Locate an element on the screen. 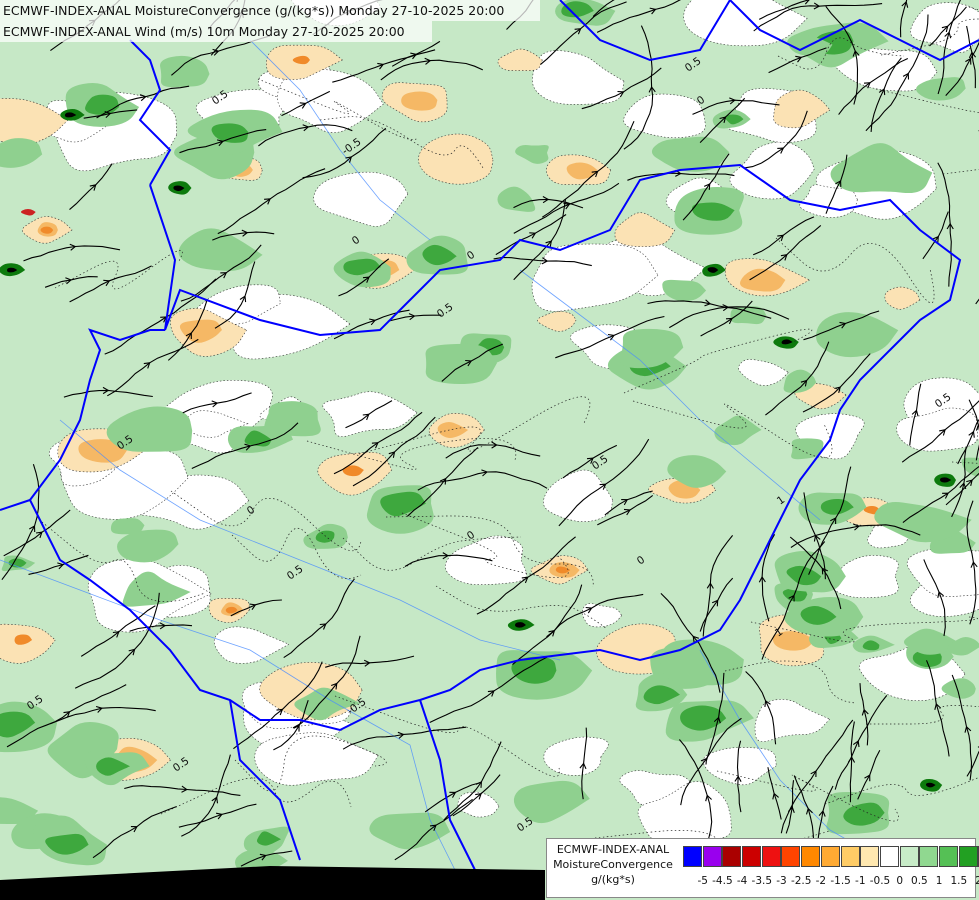 The height and width of the screenshot is (900, 979). legend-tick-label: 1.5 is located at coordinates (959, 881).